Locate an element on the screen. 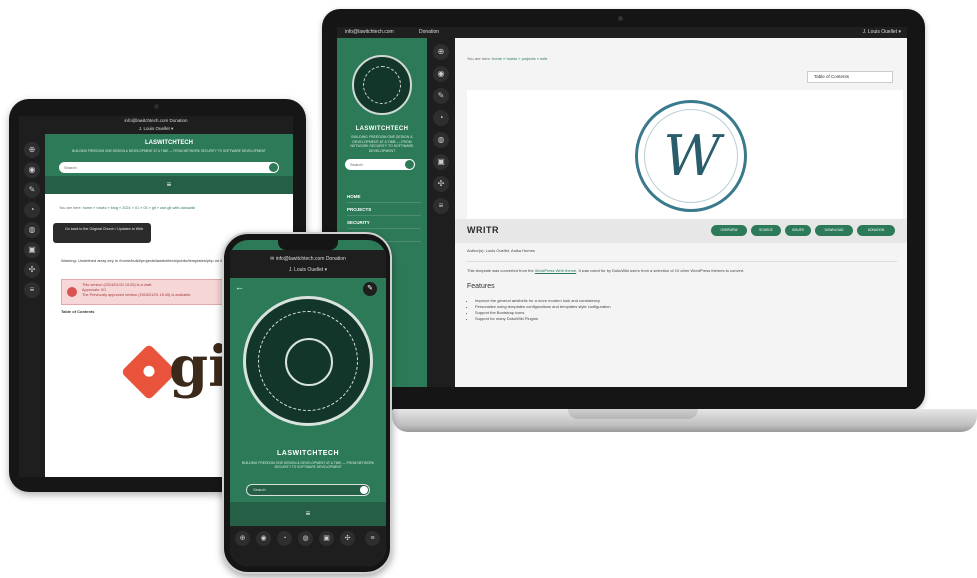 This screenshot has width=977, height=578. git-logo-dot is located at coordinates (149, 371).